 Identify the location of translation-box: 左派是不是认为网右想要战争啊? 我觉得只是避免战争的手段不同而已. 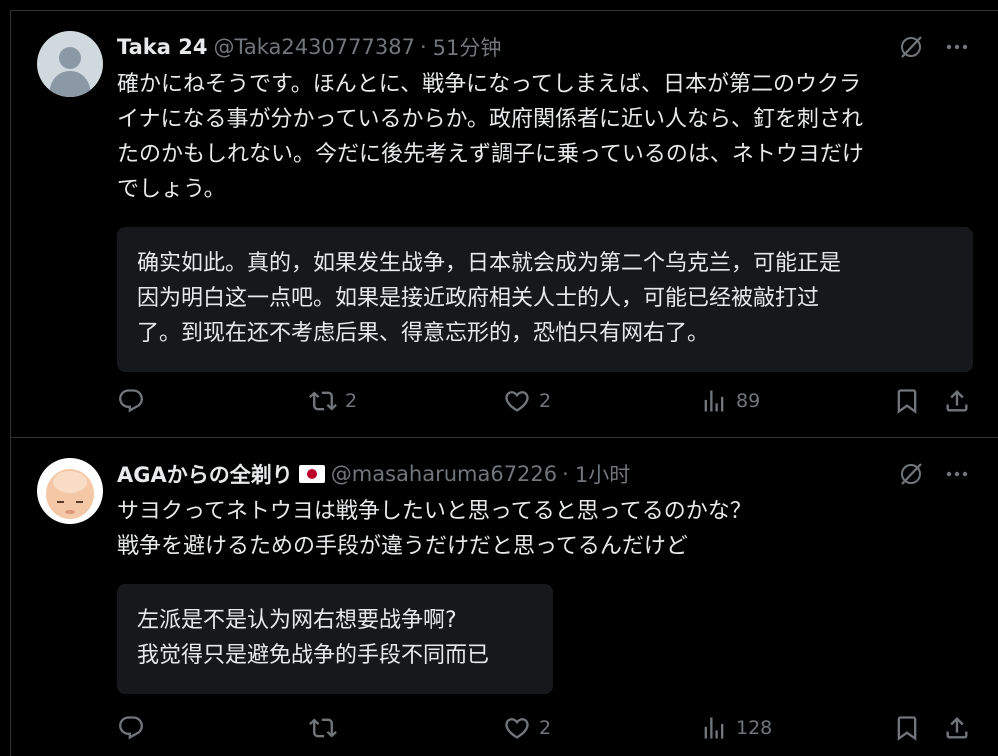
(335, 639).